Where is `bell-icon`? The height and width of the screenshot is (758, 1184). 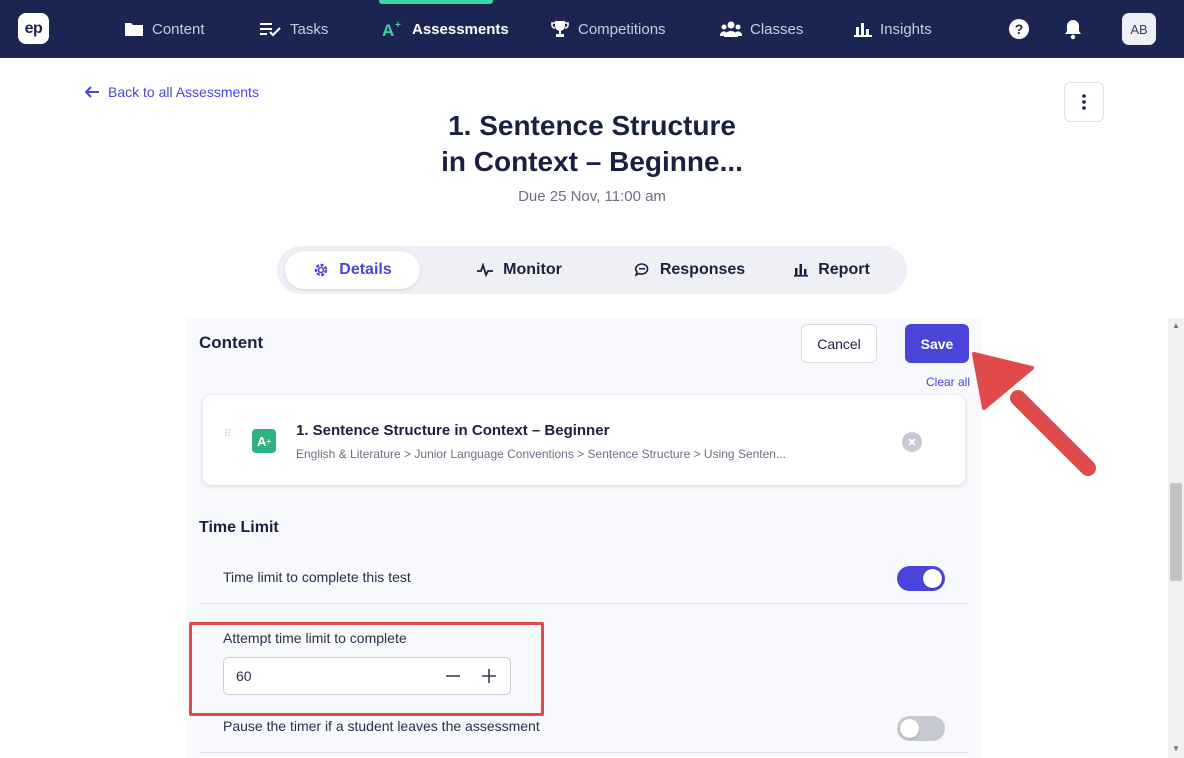 bell-icon is located at coordinates (1073, 29).